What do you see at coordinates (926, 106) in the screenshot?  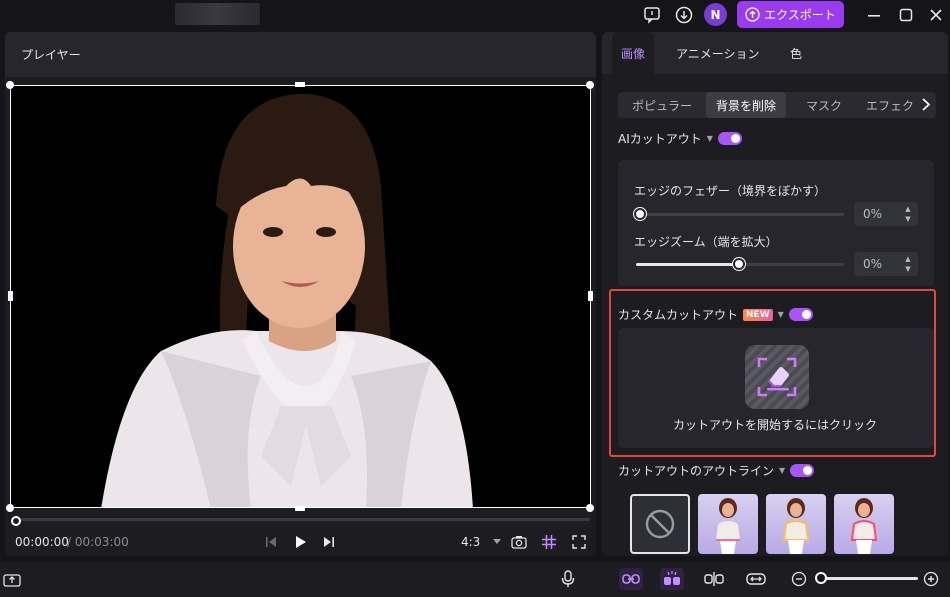 I see `chevron-right-icon` at bounding box center [926, 106].